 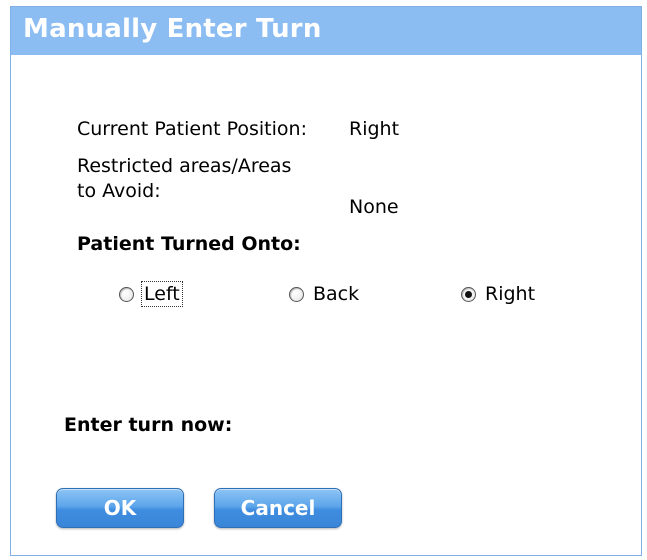 I want to click on radio-back-circle, so click(x=296, y=294).